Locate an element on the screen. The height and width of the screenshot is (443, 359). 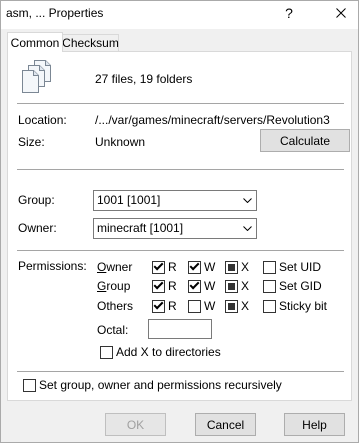
set-uid-checkbox: Set UID is located at coordinates (292, 267).